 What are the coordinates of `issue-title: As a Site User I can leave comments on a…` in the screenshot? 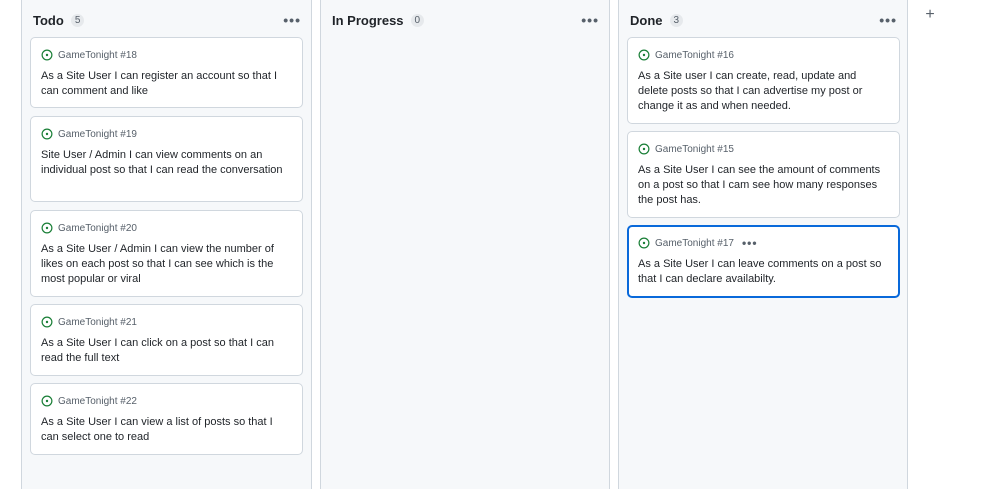 It's located at (760, 271).